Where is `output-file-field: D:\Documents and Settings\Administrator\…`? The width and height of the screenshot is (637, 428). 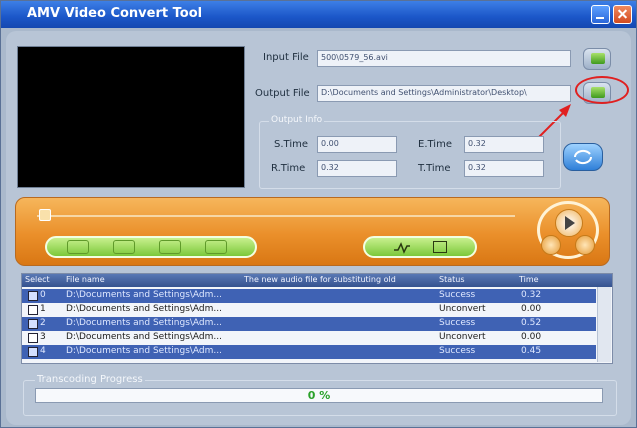 output-file-field: D:\Documents and Settings\Administrator\… is located at coordinates (444, 93).